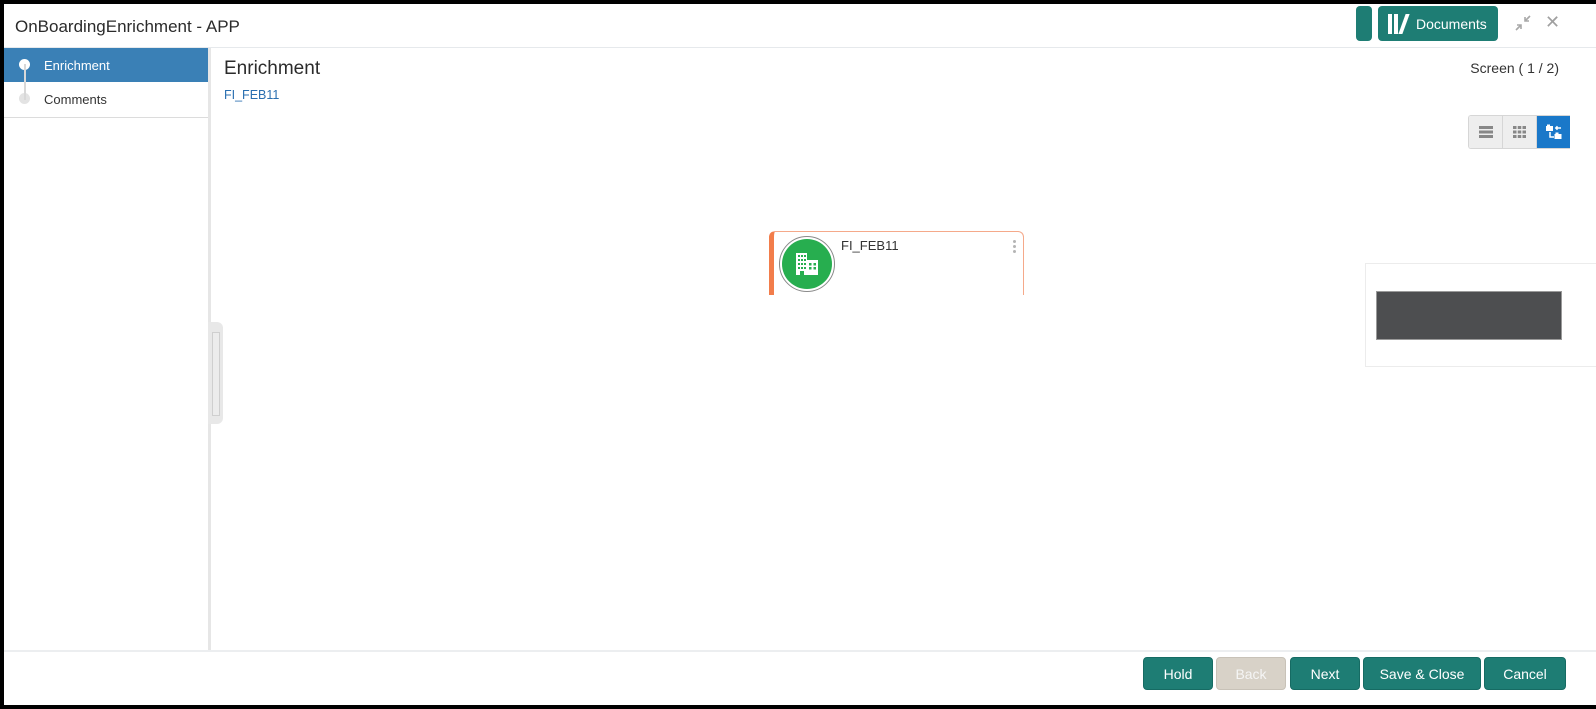 The height and width of the screenshot is (709, 1596). Describe the element at coordinates (107, 349) in the screenshot. I see `sidebar: Enrichment Comments` at that location.